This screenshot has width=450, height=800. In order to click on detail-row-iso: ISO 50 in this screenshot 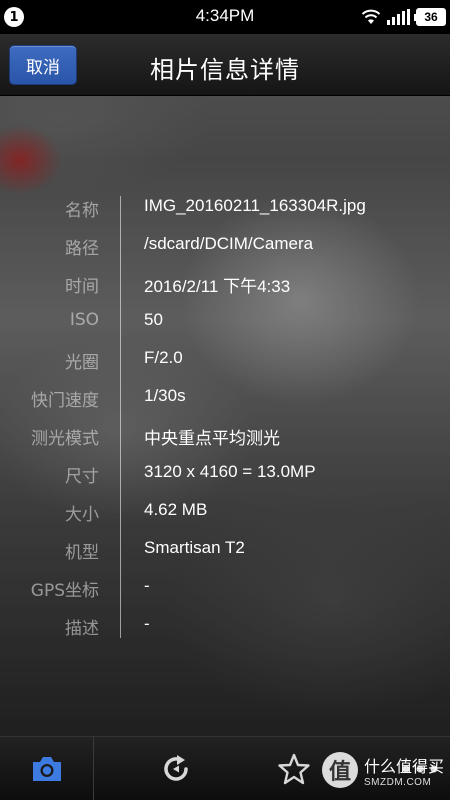, I will do `click(225, 325)`.